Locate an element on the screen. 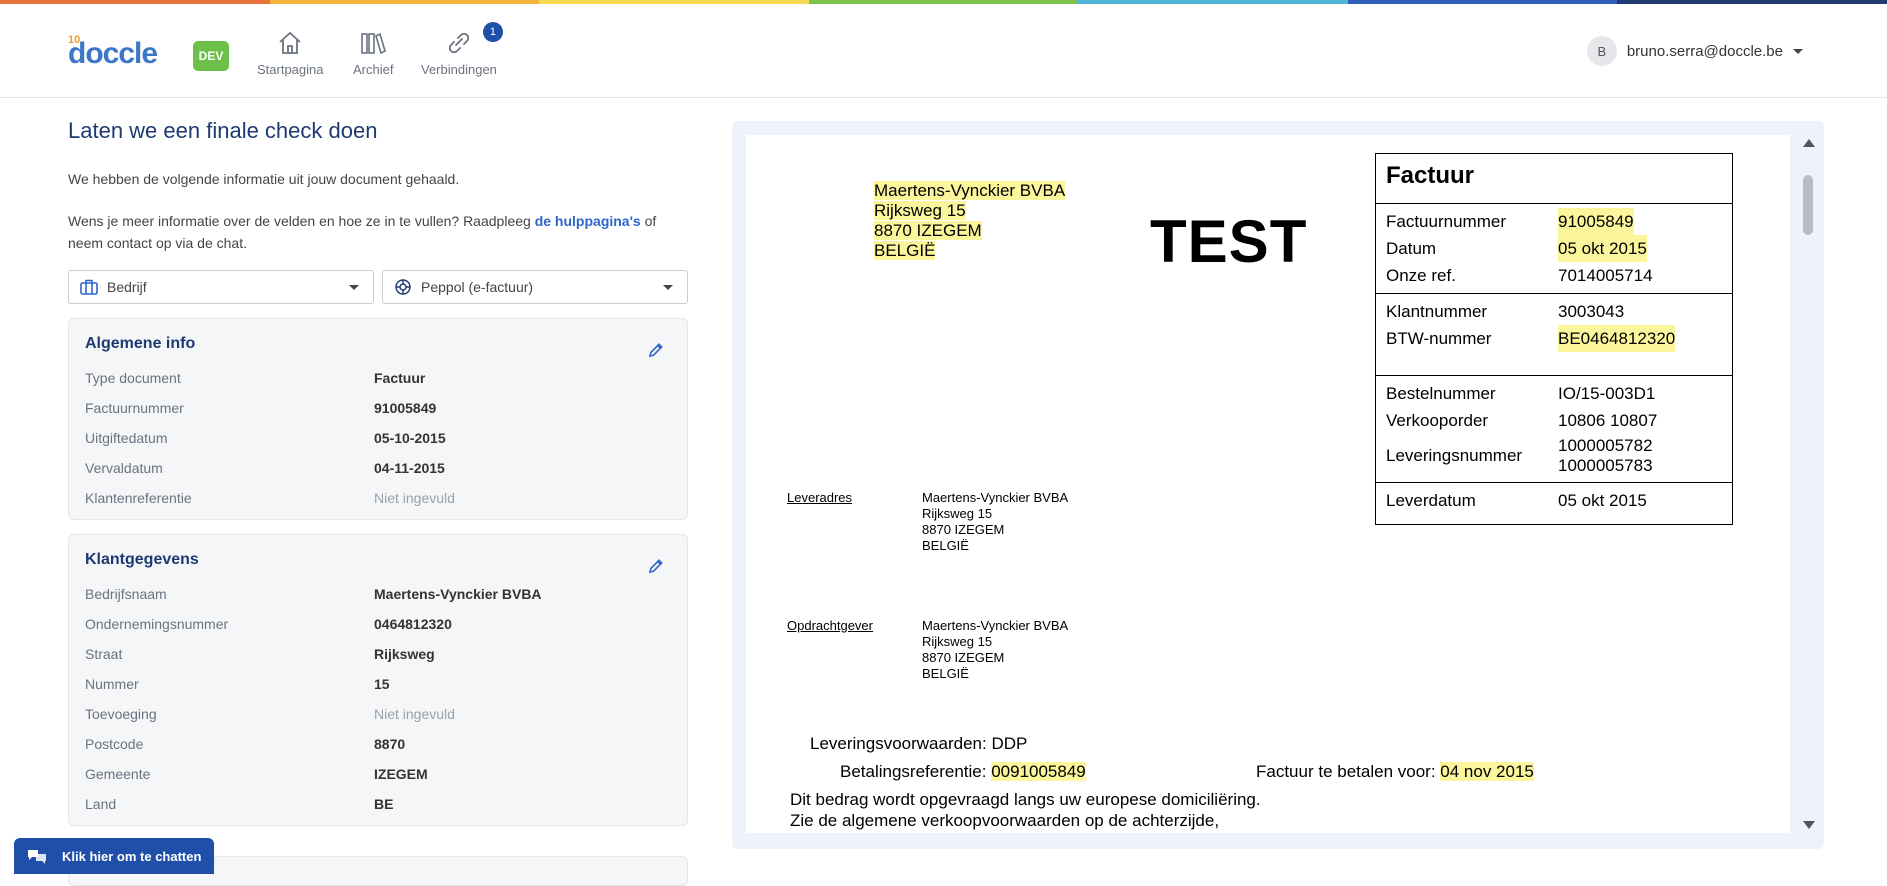 Image resolution: width=1887 pixels, height=886 pixels. briefcase-icon is located at coordinates (89, 287).